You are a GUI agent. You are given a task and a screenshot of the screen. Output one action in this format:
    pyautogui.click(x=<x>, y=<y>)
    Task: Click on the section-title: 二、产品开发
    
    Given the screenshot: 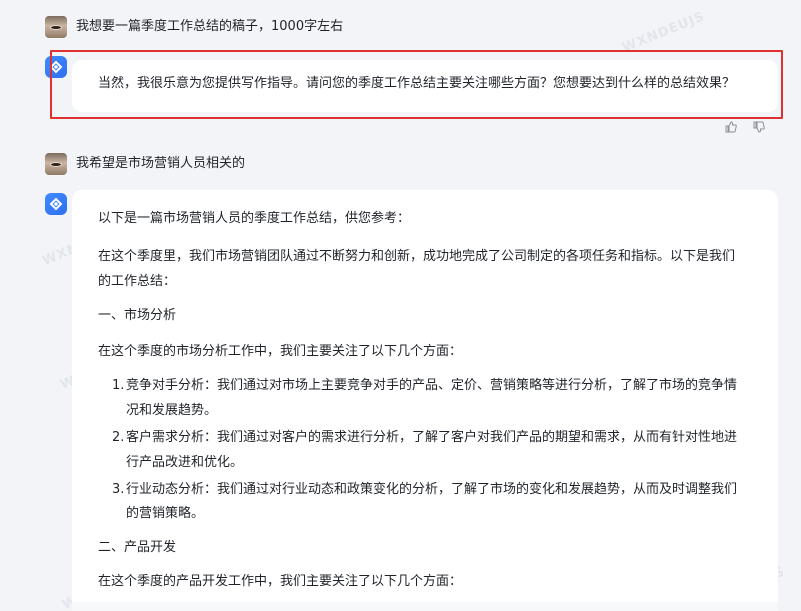 What is the action you would take?
    pyautogui.click(x=137, y=547)
    